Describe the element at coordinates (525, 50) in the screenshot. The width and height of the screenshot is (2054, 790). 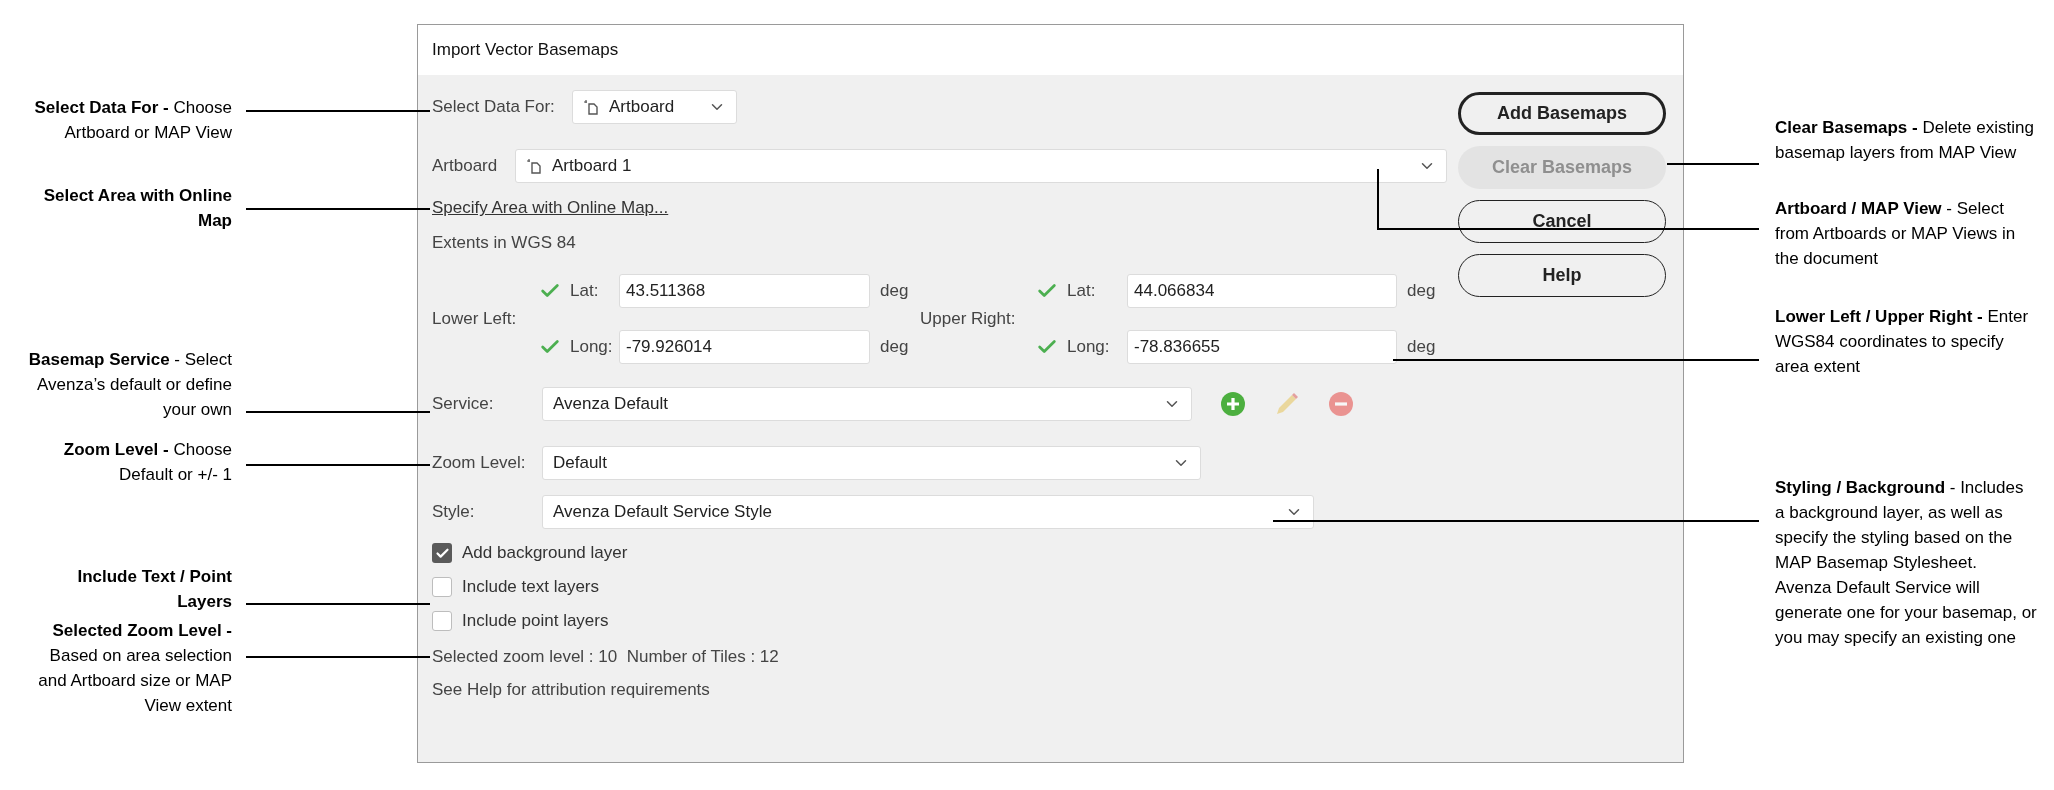
I see `window-title: Import Vector Basemaps` at that location.